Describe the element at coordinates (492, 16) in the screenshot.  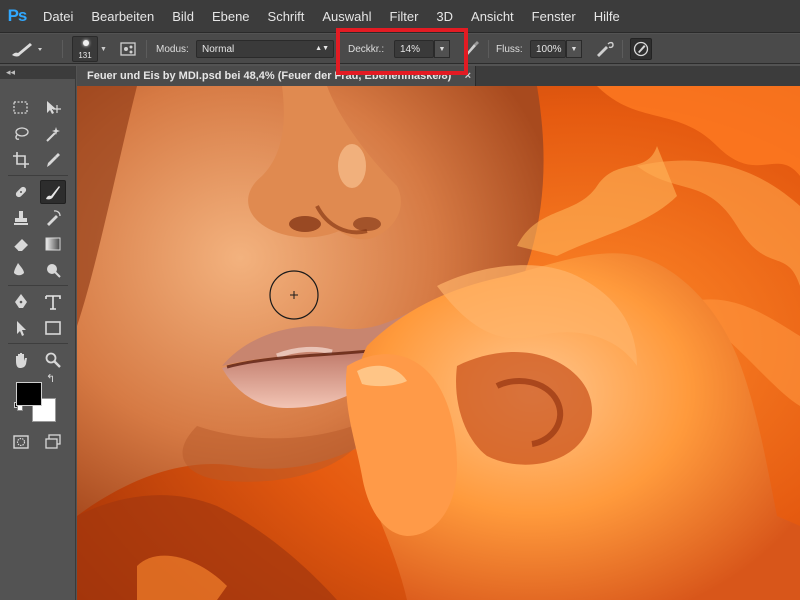
I see `menu-ansicht: Ansicht` at that location.